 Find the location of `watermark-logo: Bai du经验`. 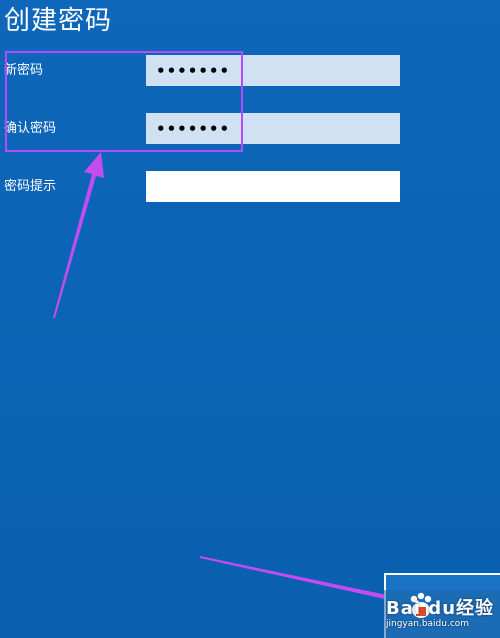

watermark-logo: Bai du经验 is located at coordinates (440, 608).